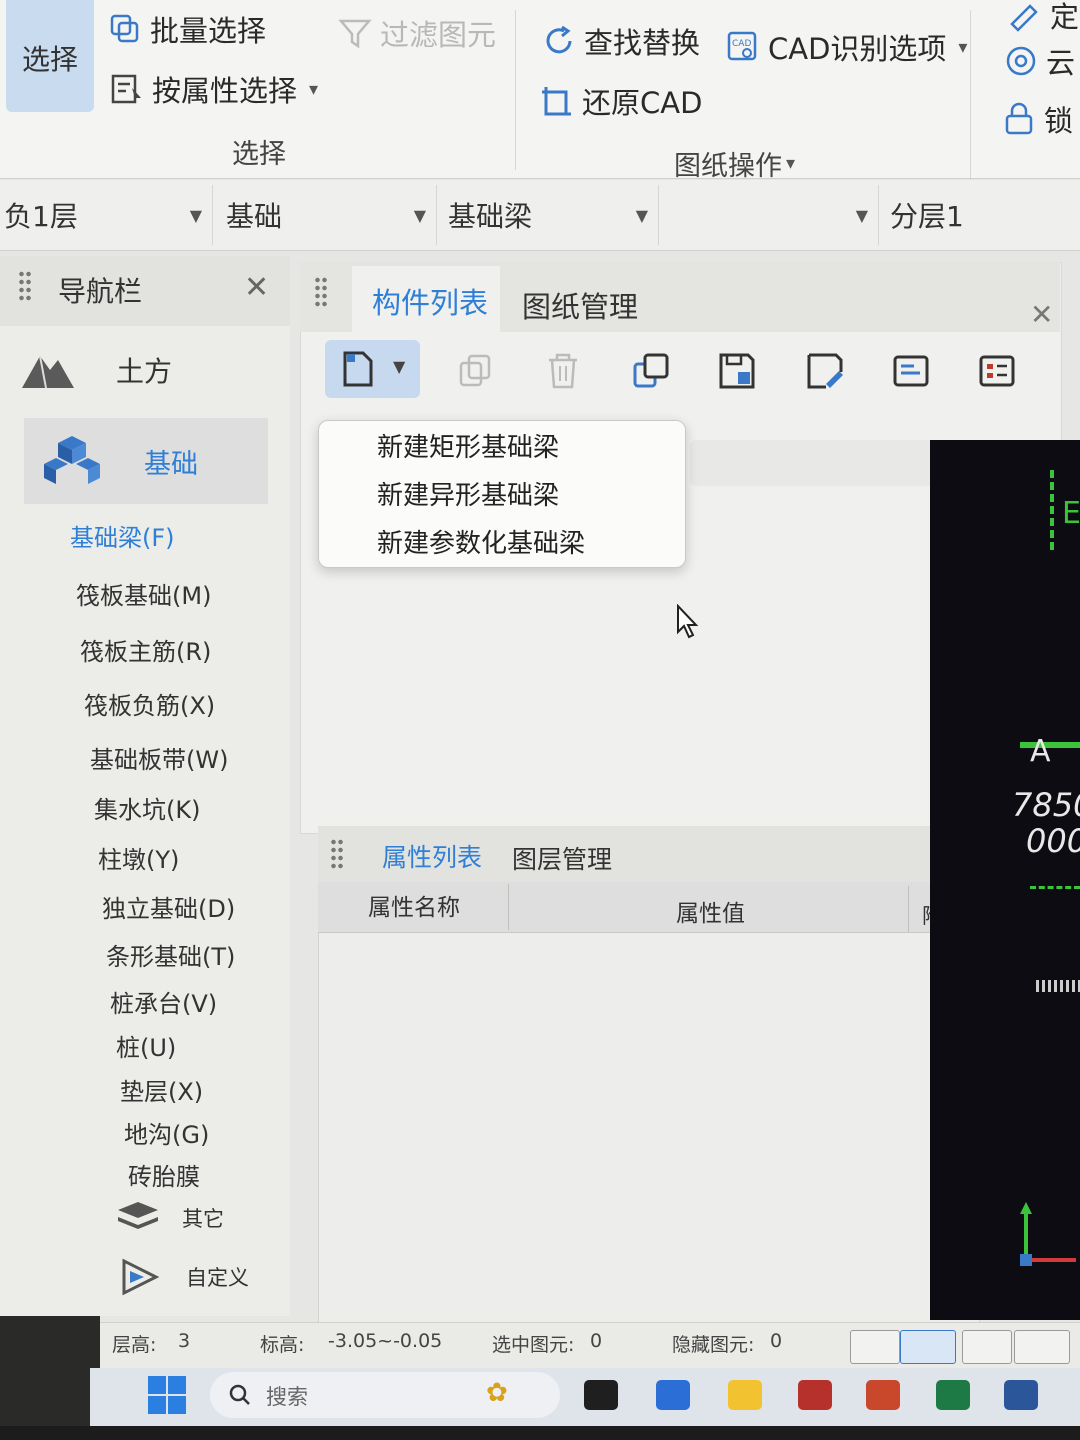 The height and width of the screenshot is (1440, 1080). Describe the element at coordinates (745, 1395) in the screenshot. I see `file-explorer-icon` at that location.